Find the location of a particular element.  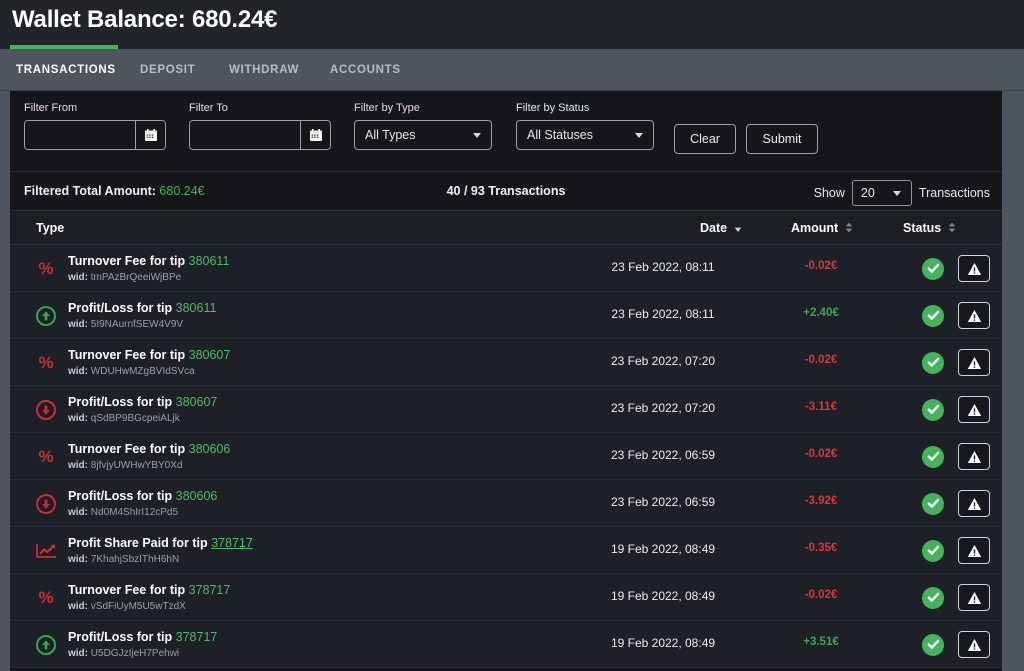

transaction-wid: wid: Nd0M4ShIrI12cPd5 is located at coordinates (142, 512).